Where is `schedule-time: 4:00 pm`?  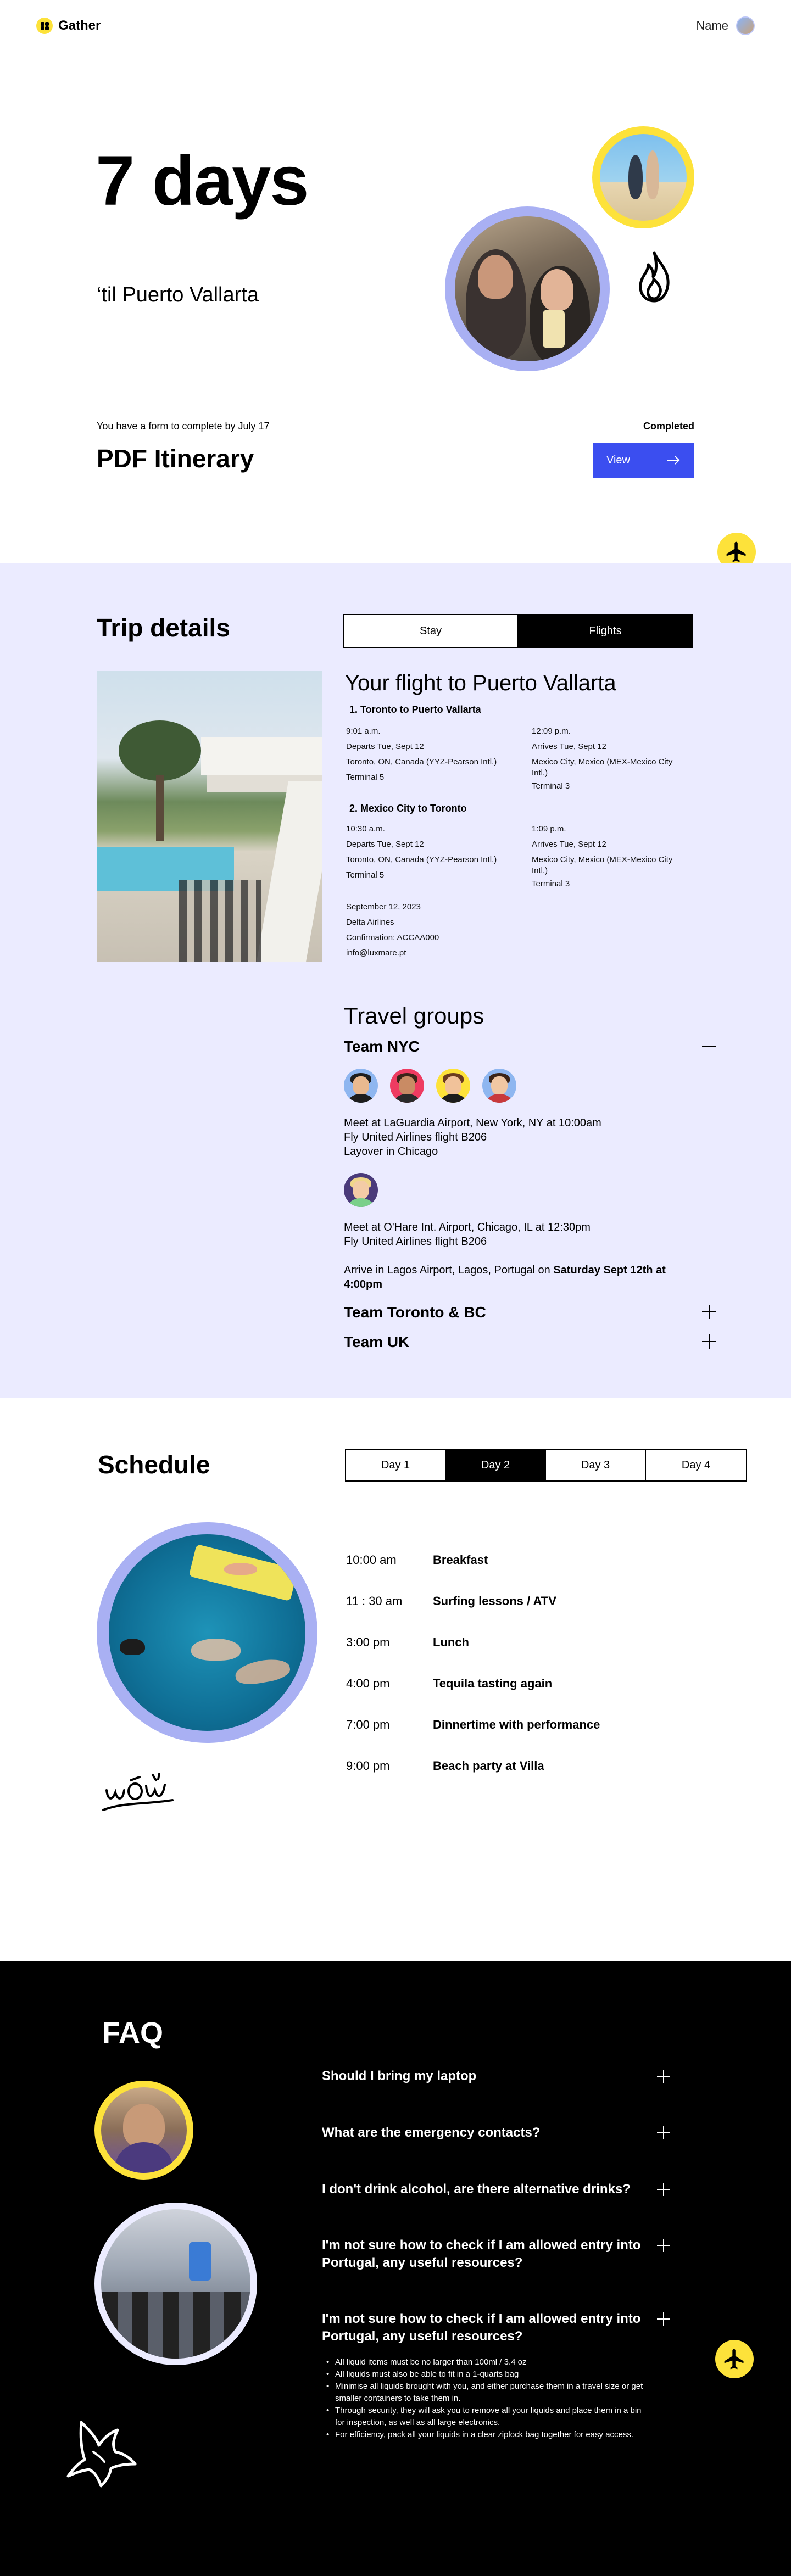 schedule-time: 4:00 pm is located at coordinates (368, 1684).